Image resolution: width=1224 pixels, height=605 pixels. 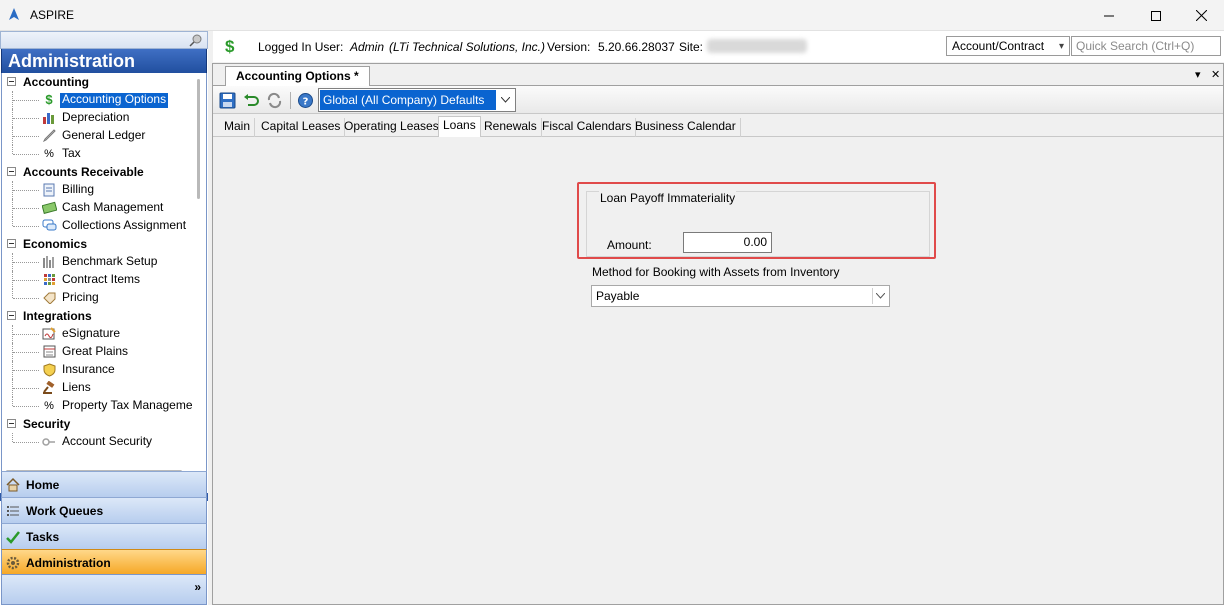 I want to click on subtab-fiscal-calendars: Fiscal Calendars, so click(x=587, y=127).